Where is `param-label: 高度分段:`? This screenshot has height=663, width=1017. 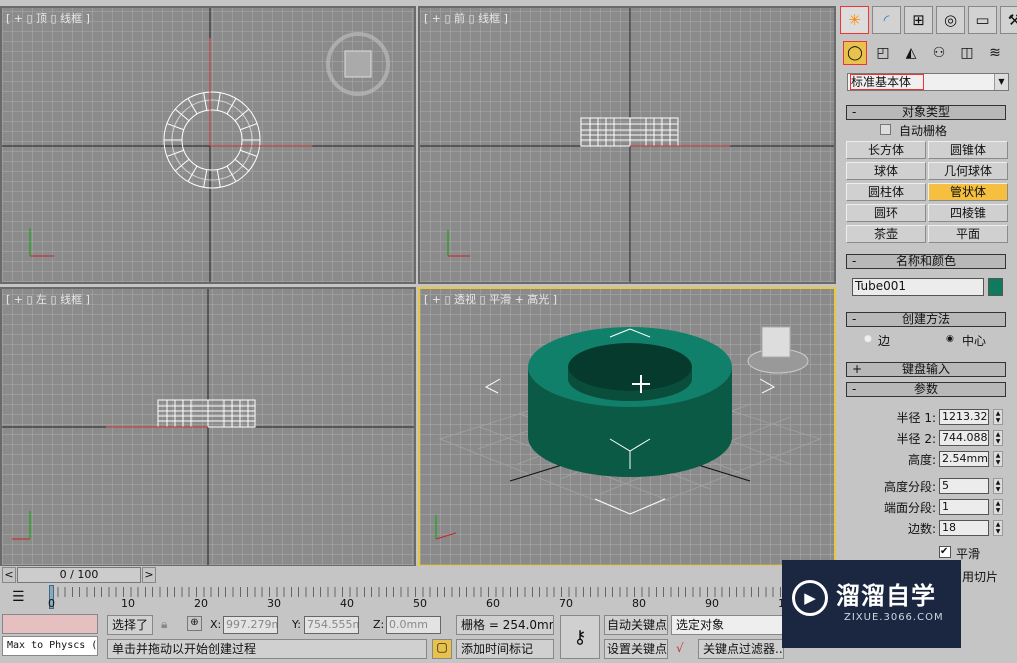
param-label: 高度分段: is located at coordinates (909, 487).